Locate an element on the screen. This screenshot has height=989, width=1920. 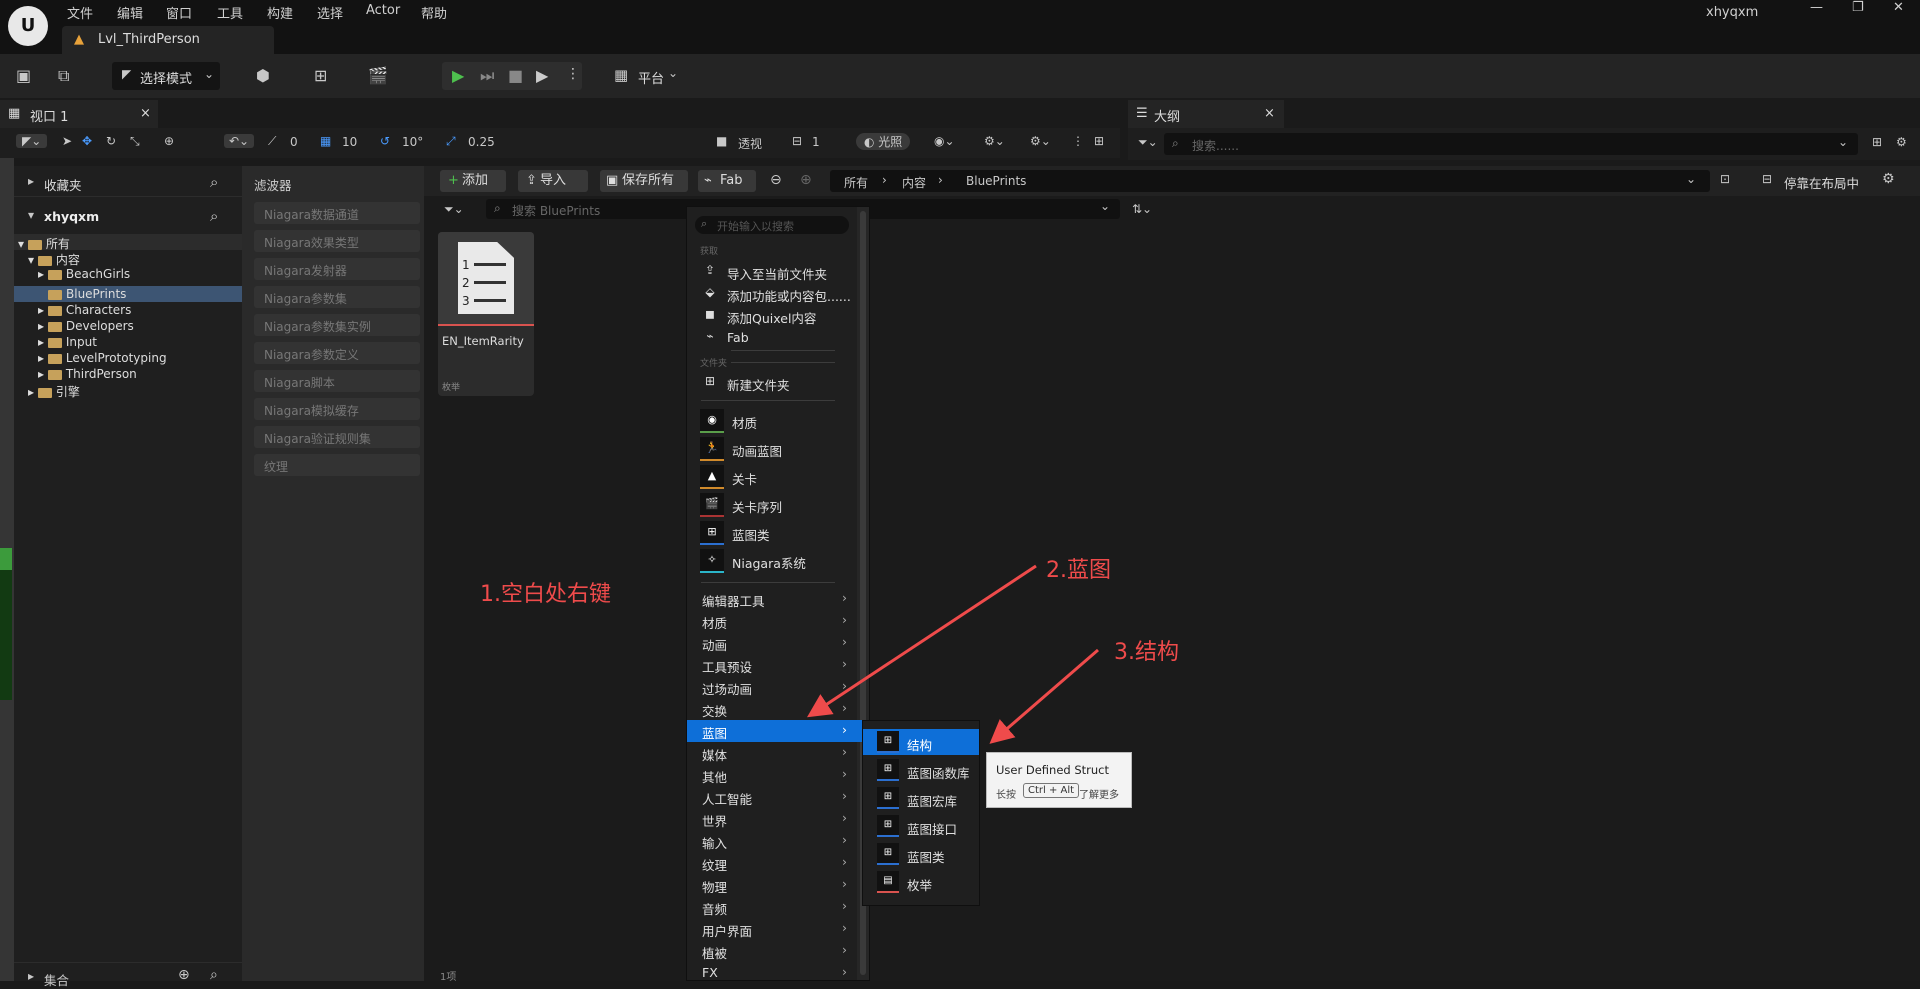
step-icon: ⏭ is located at coordinates (487, 76).